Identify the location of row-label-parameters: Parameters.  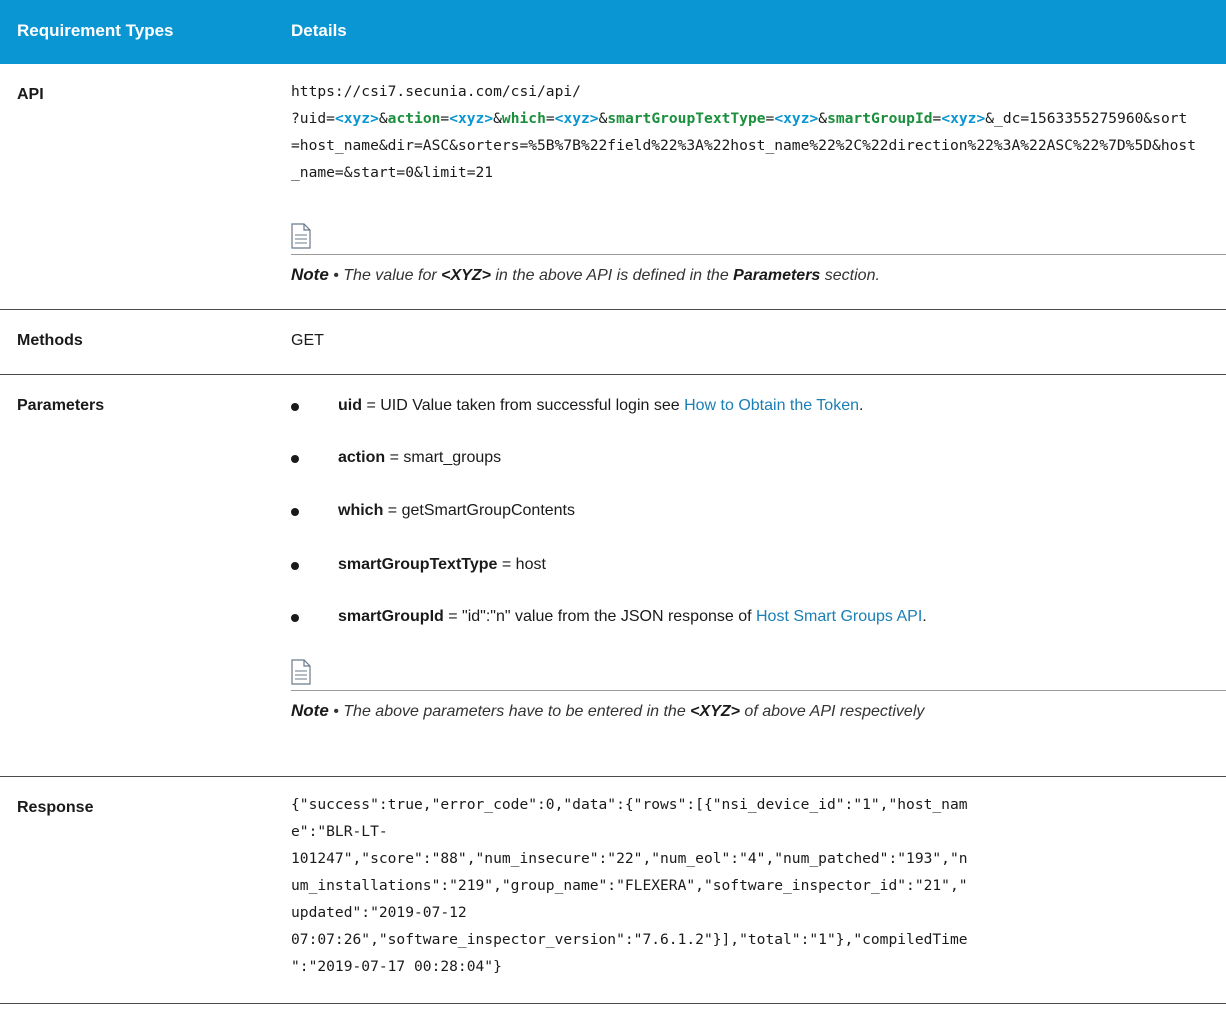
(61, 405).